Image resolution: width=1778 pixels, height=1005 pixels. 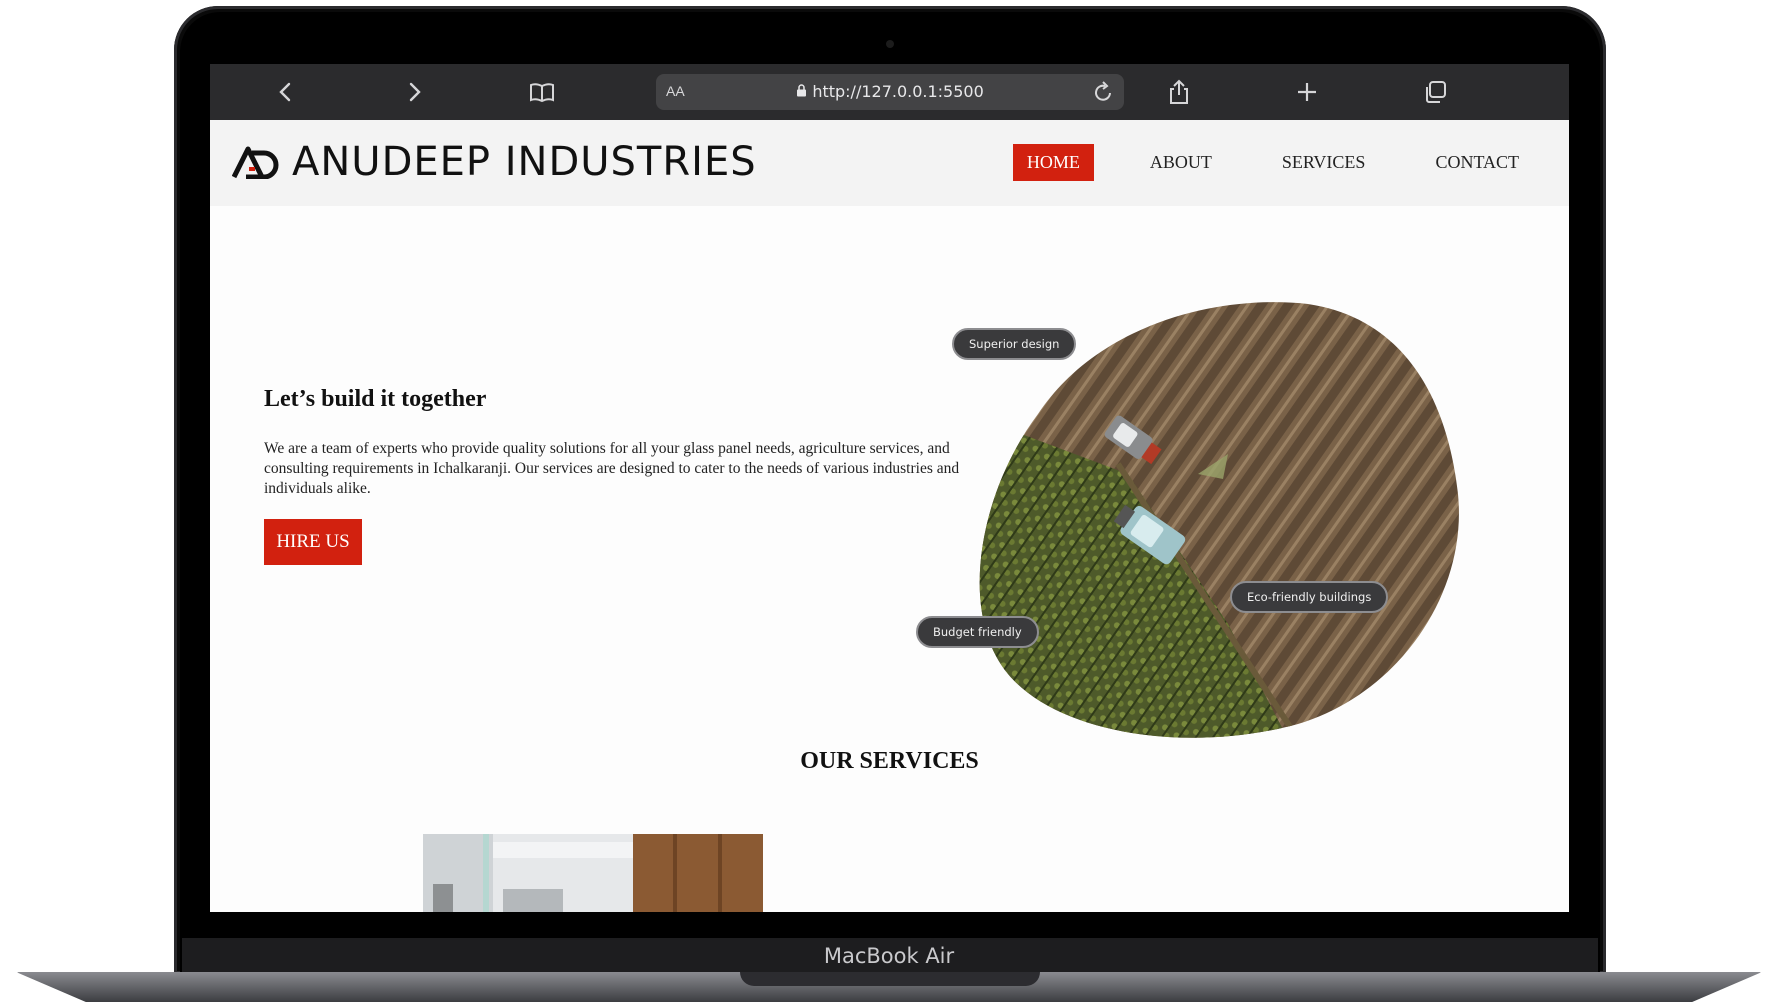 What do you see at coordinates (890, 44) in the screenshot?
I see `camera-icon` at bounding box center [890, 44].